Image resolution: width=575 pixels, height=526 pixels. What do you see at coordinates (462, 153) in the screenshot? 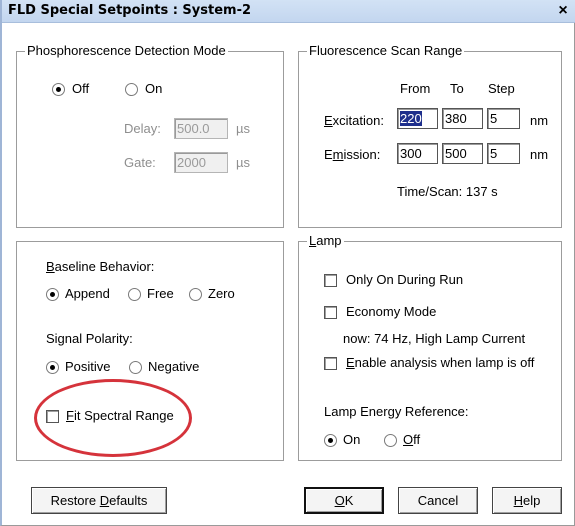
I see `emission-to-input: 500` at bounding box center [462, 153].